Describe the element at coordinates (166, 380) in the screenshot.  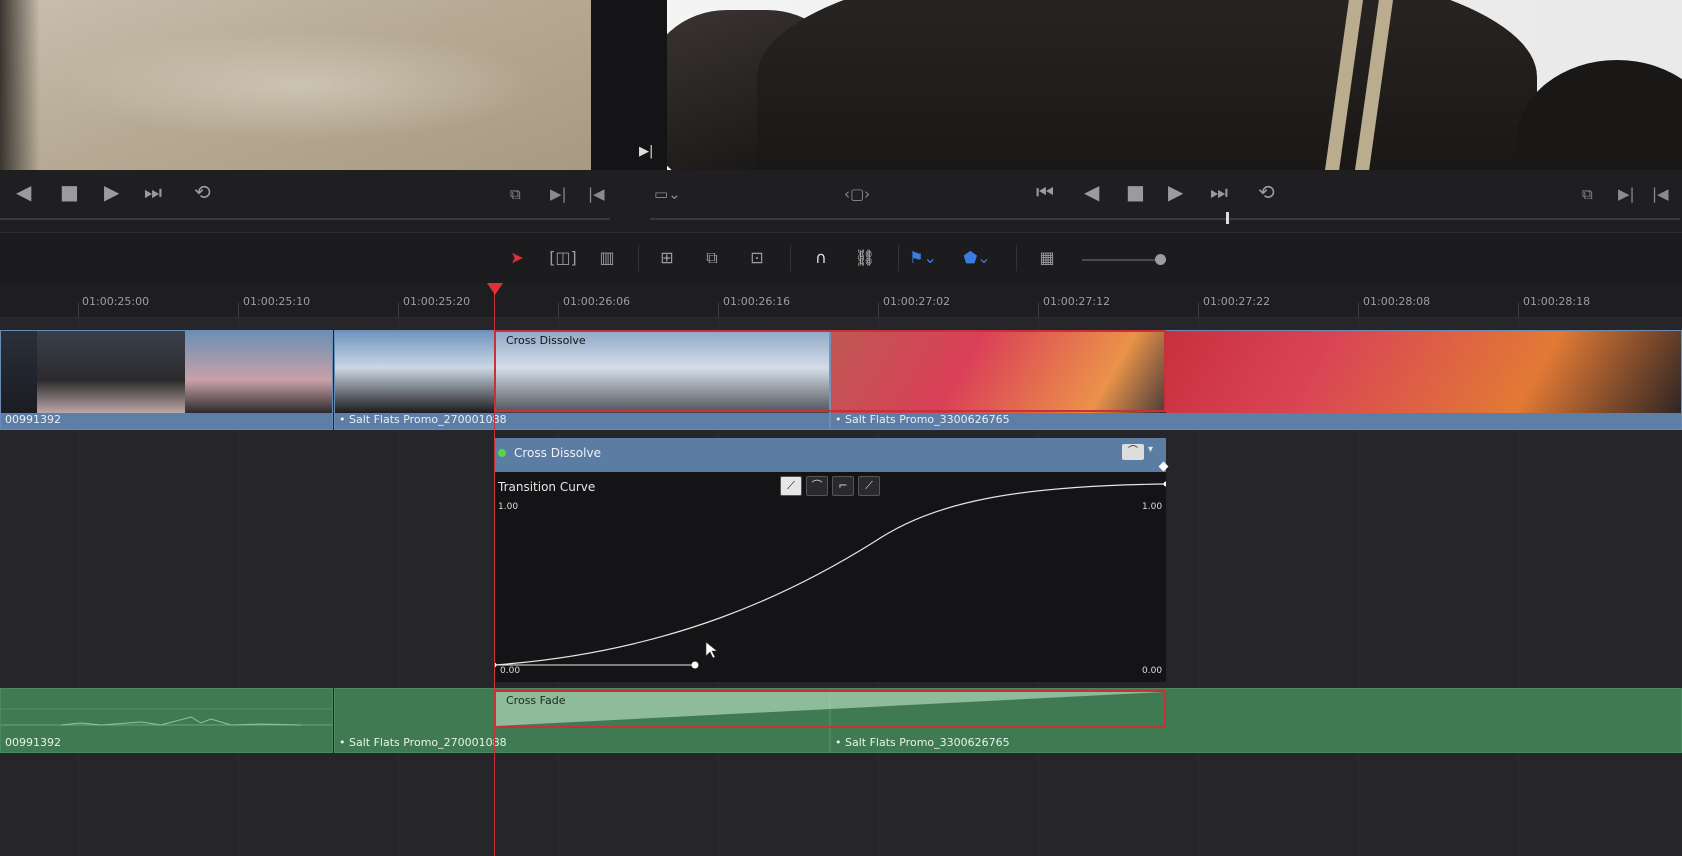
I see `video-clip: 00991392` at that location.